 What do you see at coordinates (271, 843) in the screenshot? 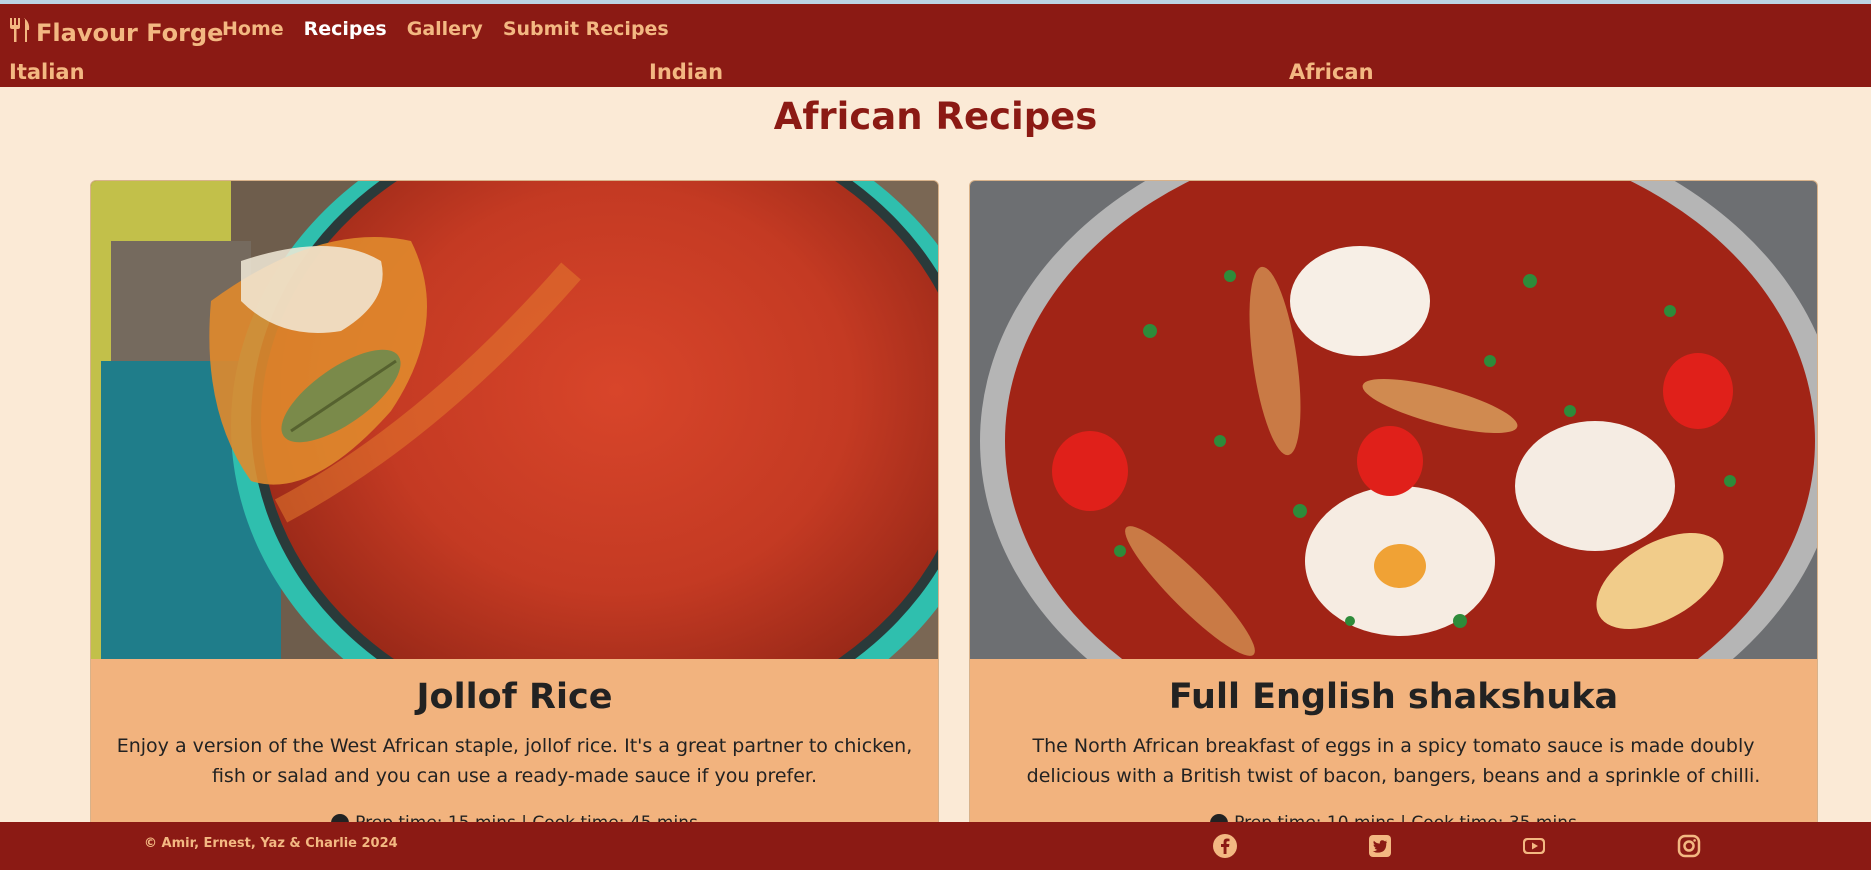
I see `footer-copyright: © Amir, Ernest, Yaz & Charlie 2024` at bounding box center [271, 843].